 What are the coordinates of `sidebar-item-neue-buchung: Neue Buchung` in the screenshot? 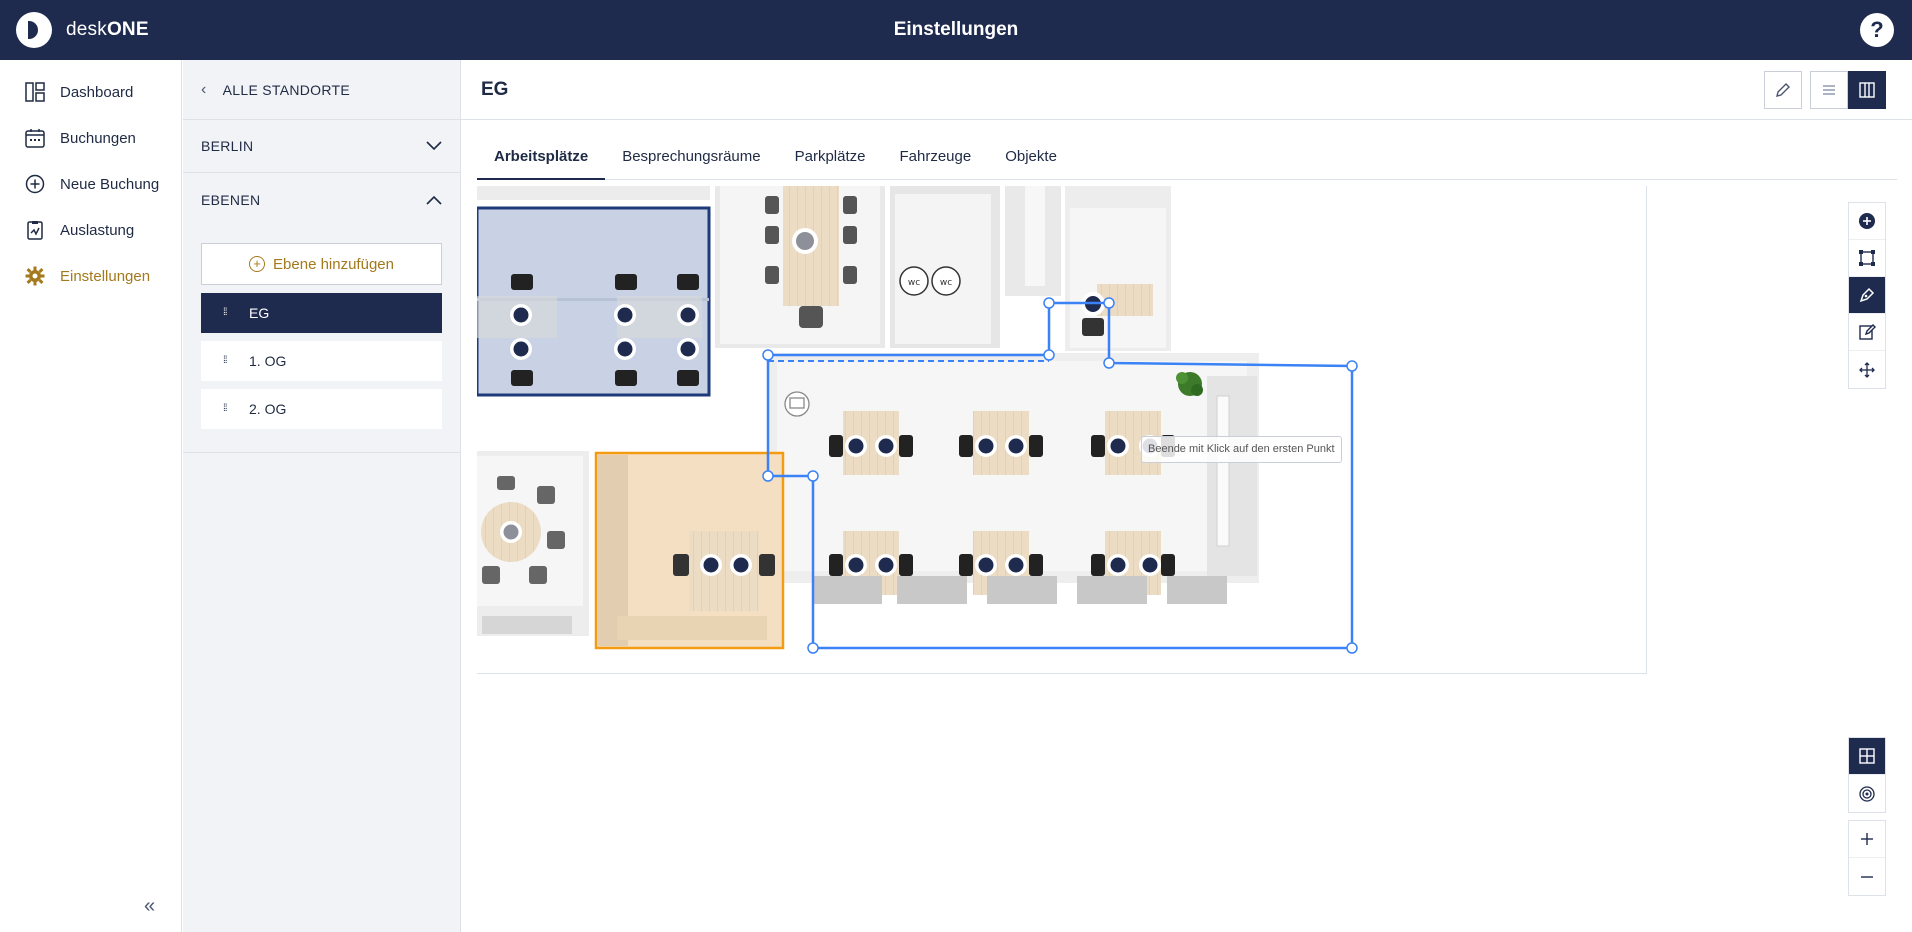 It's located at (90, 184).